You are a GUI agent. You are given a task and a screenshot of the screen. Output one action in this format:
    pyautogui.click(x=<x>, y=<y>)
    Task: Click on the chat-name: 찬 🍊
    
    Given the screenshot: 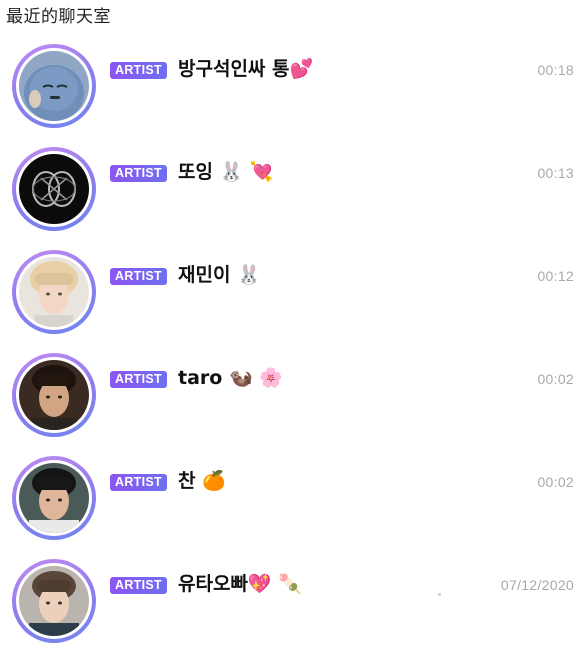 What is the action you would take?
    pyautogui.click(x=202, y=481)
    